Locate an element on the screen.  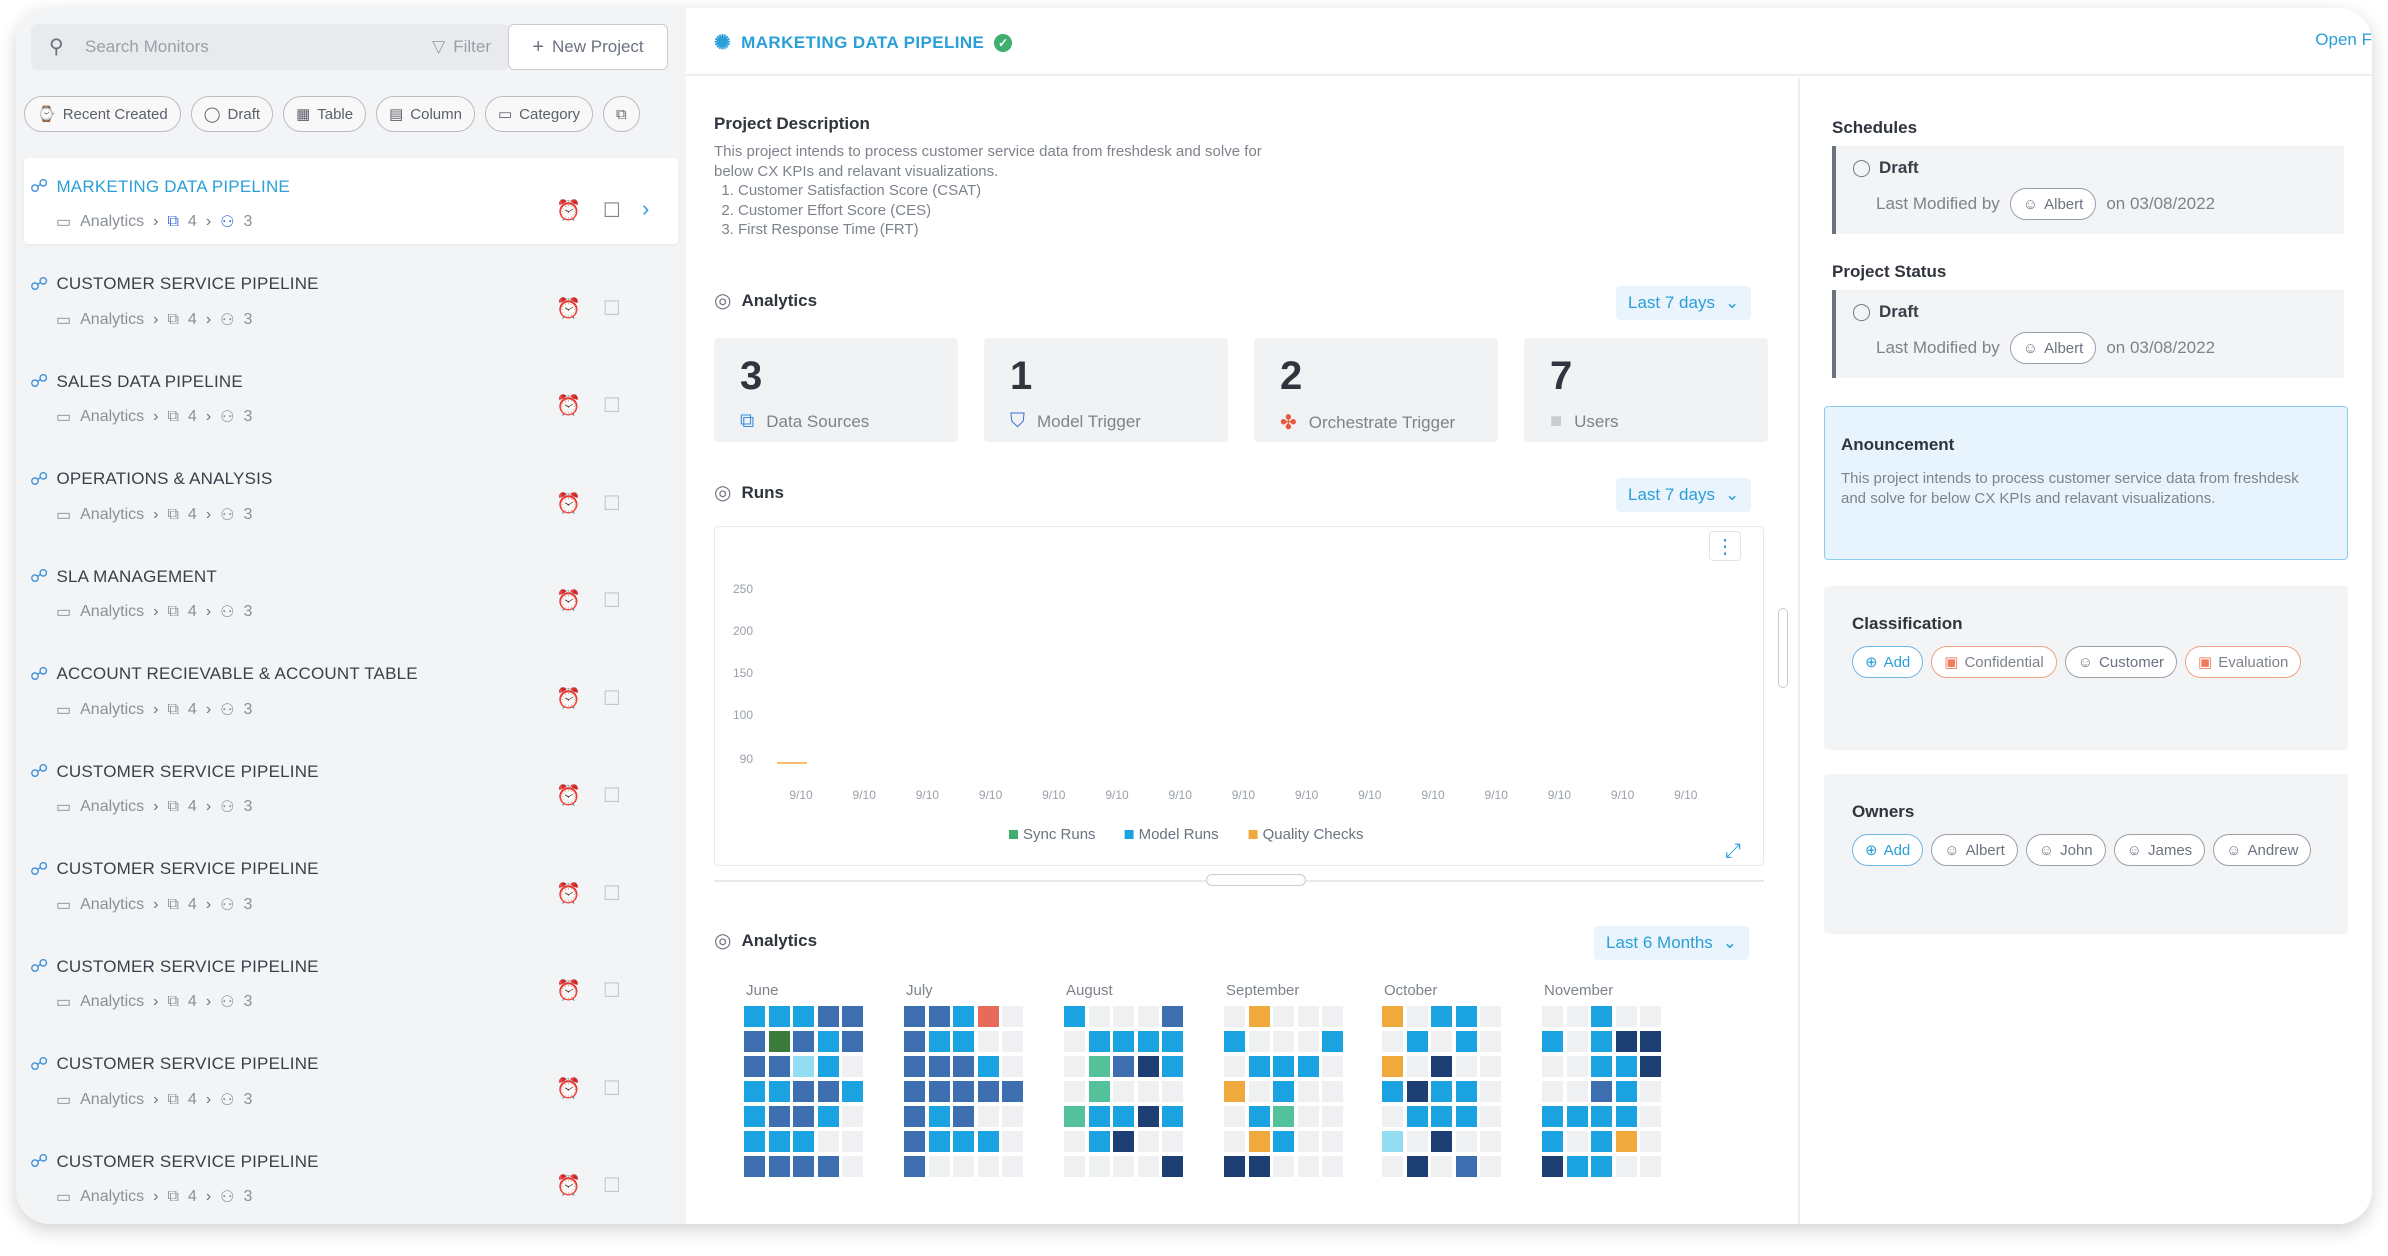
filter-chip: ⧉ is located at coordinates (621, 114).